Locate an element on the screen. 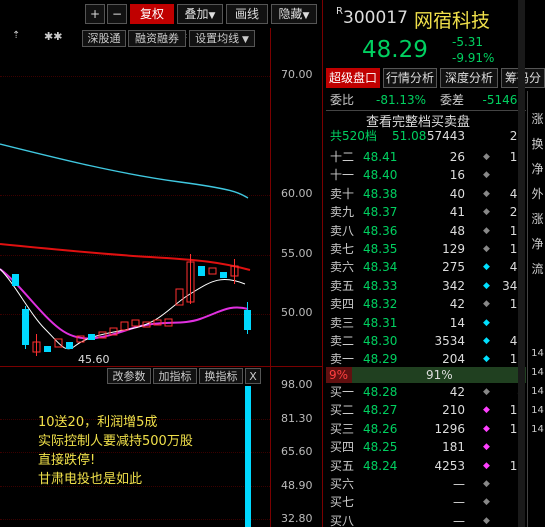 Image resolution: width=545 pixels, height=527 pixels. indicator-tick: 32.80 is located at coordinates (297, 518).